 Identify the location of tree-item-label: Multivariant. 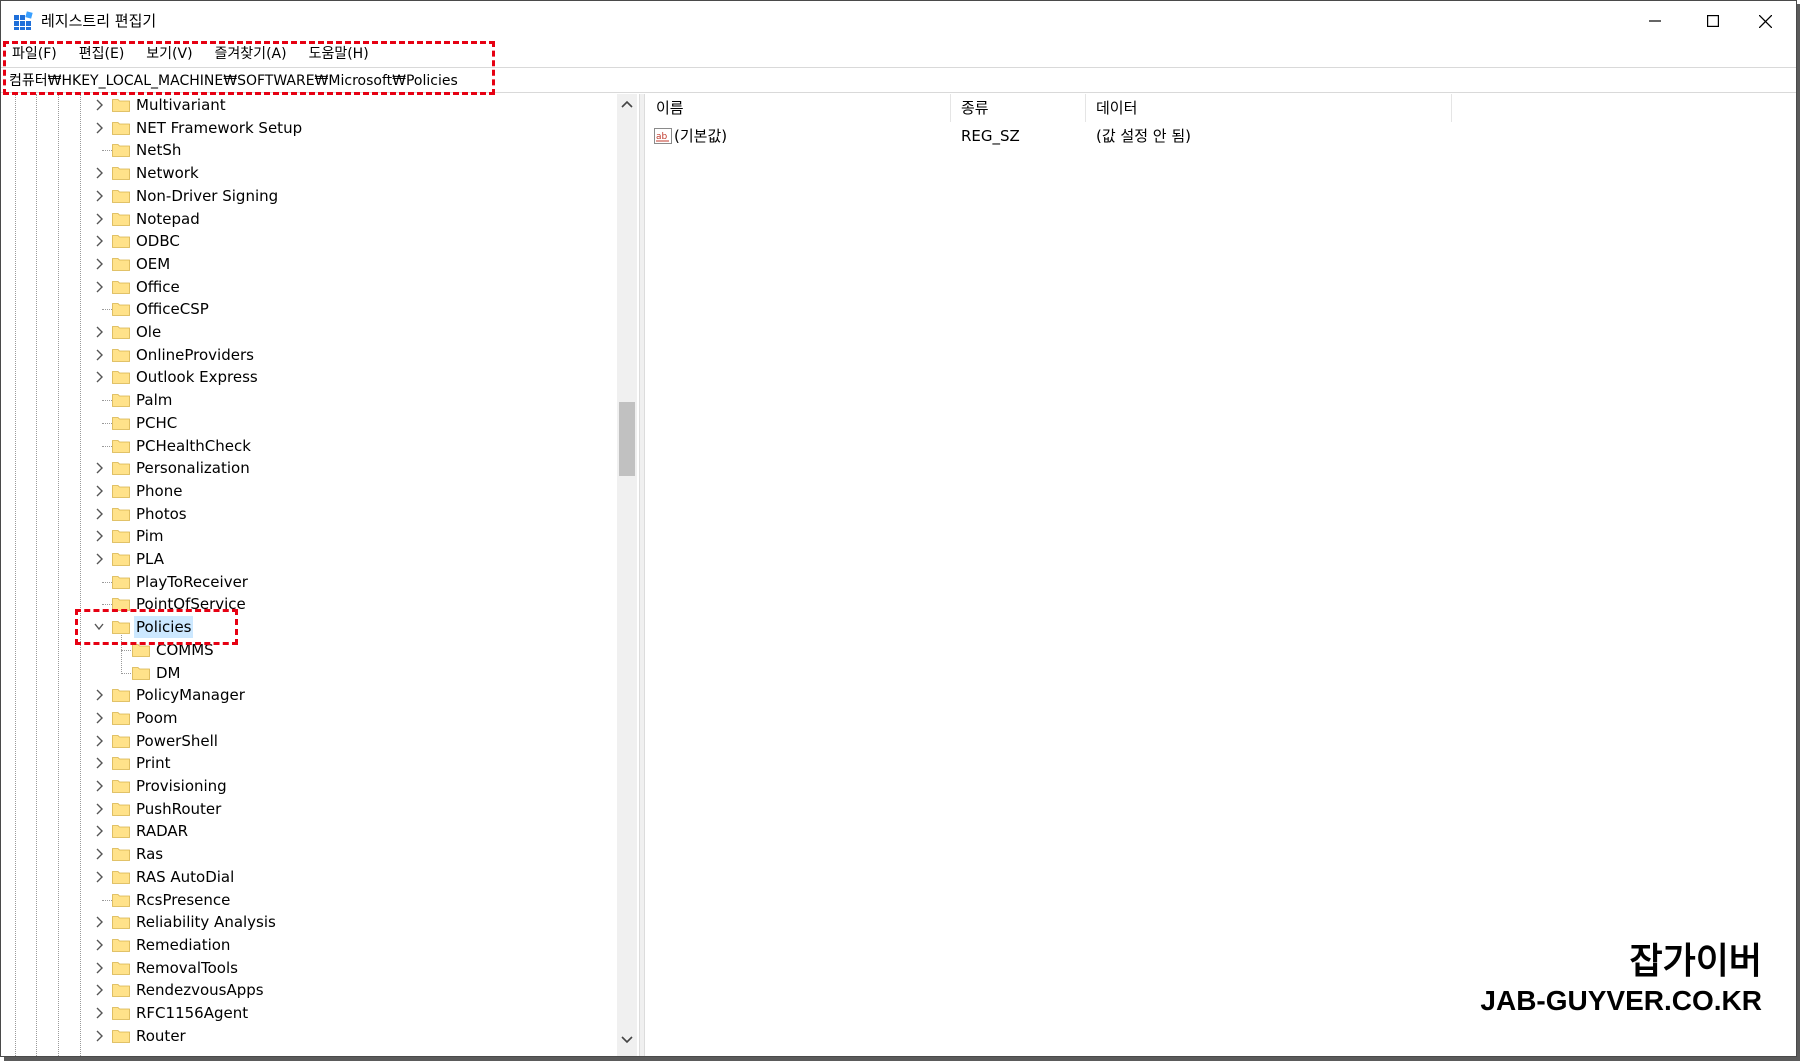
(181, 105).